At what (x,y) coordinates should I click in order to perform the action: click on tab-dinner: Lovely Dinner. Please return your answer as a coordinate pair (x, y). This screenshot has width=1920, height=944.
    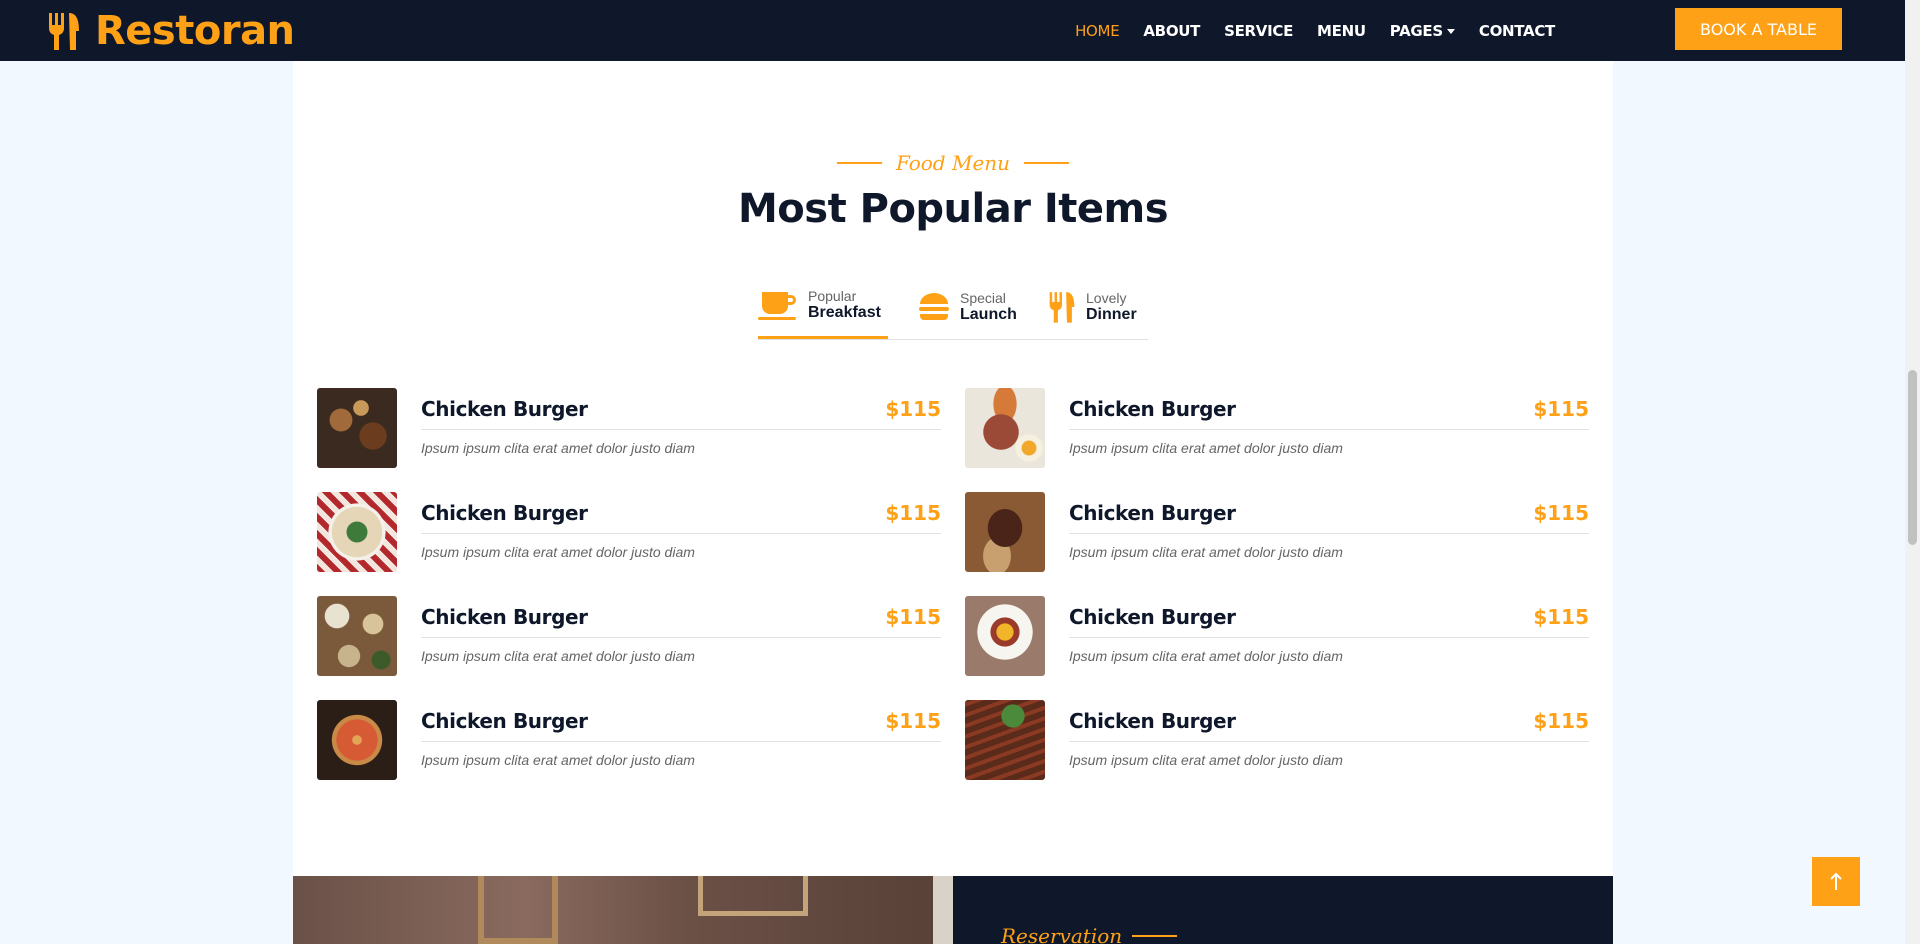
    Looking at the image, I should click on (1098, 311).